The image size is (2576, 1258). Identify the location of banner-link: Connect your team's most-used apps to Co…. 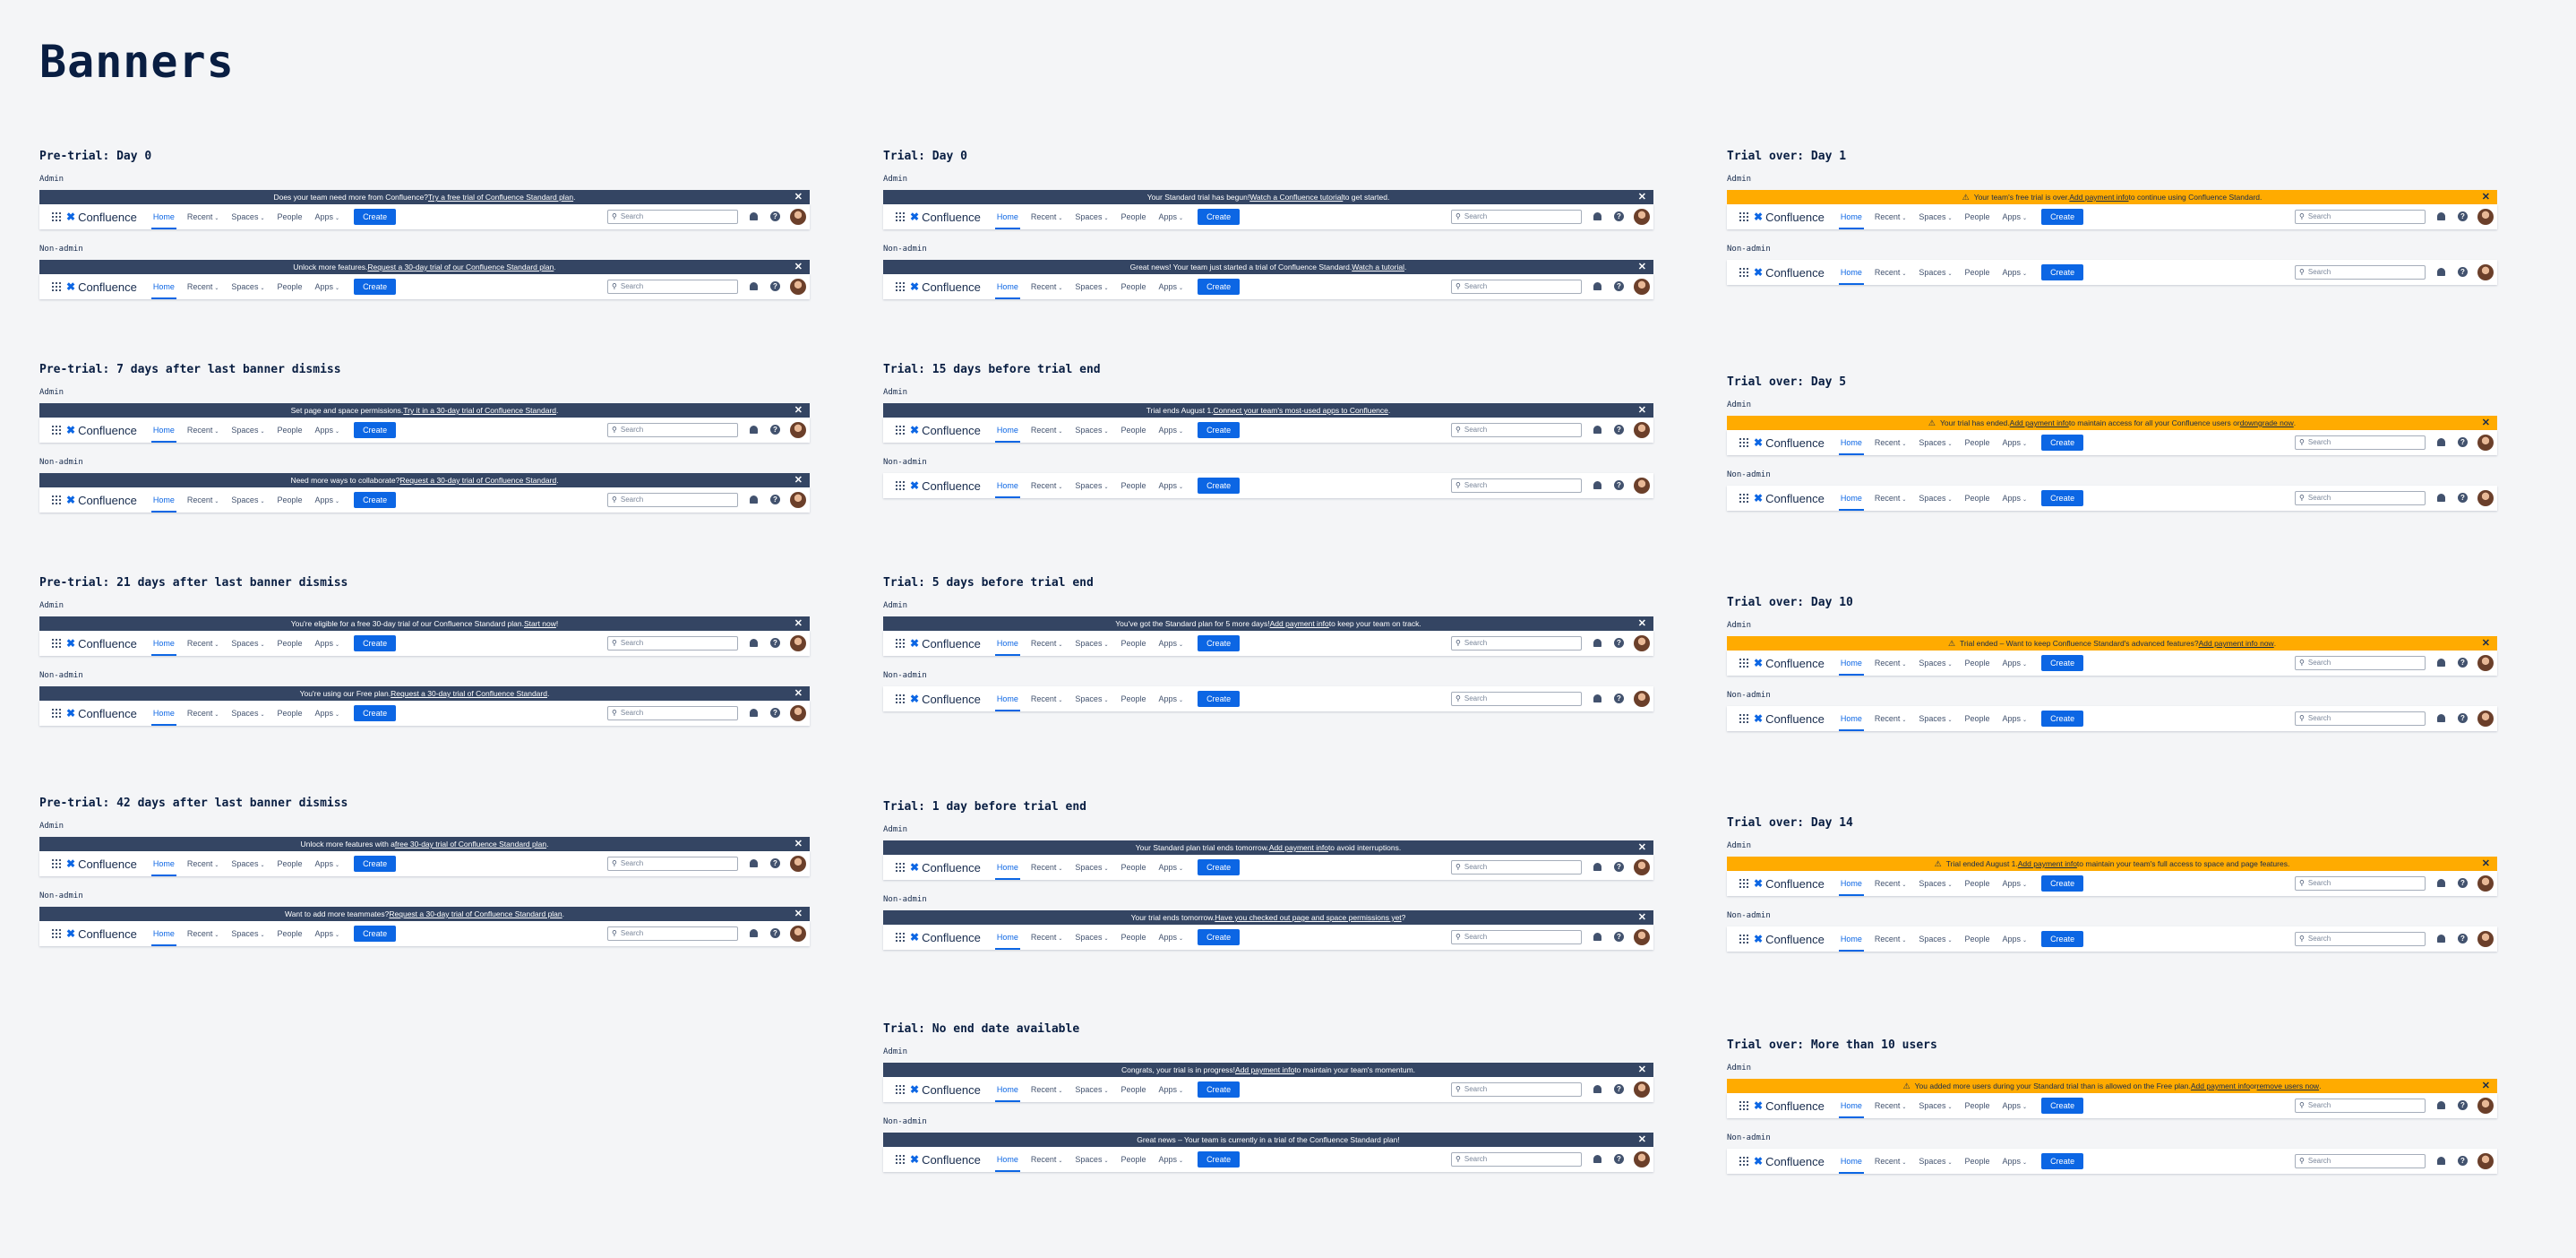
(1301, 410).